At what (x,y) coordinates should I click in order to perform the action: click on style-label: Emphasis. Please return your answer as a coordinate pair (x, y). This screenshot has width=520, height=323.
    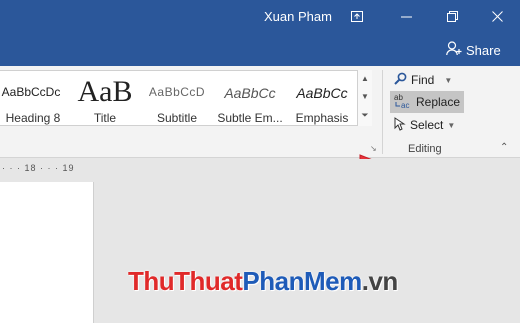
    Looking at the image, I should click on (322, 118).